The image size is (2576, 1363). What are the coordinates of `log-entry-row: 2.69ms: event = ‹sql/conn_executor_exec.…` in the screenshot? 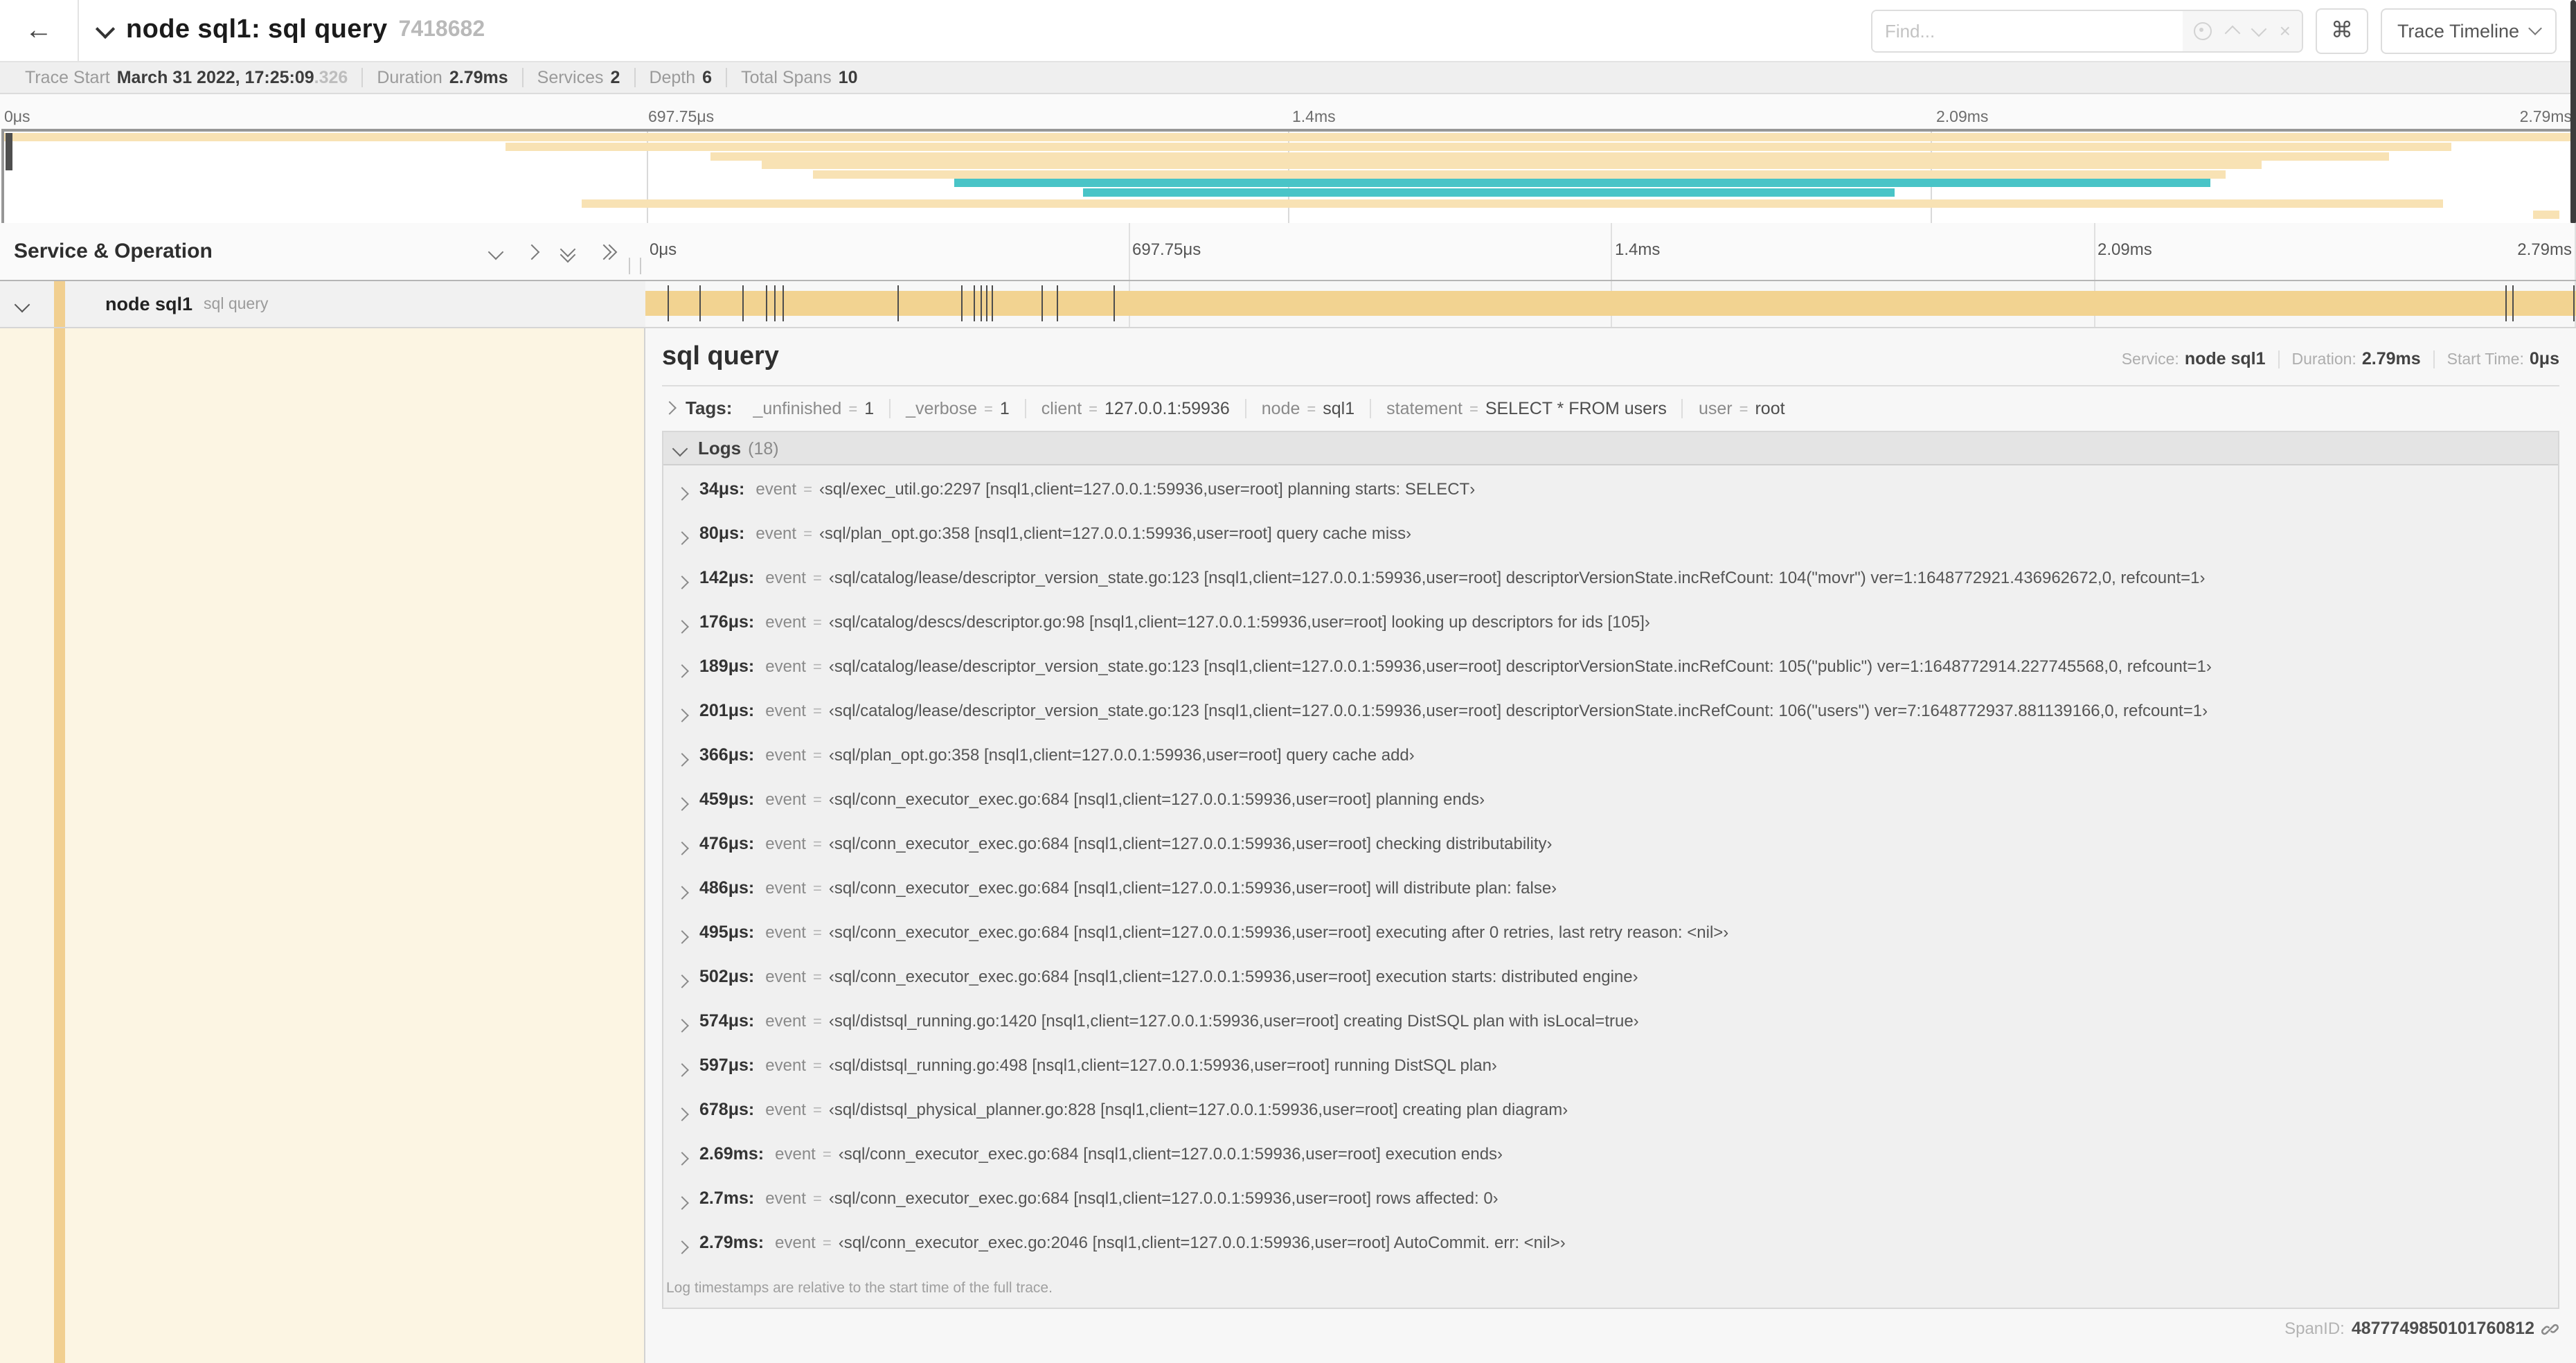 It's located at (1611, 1158).